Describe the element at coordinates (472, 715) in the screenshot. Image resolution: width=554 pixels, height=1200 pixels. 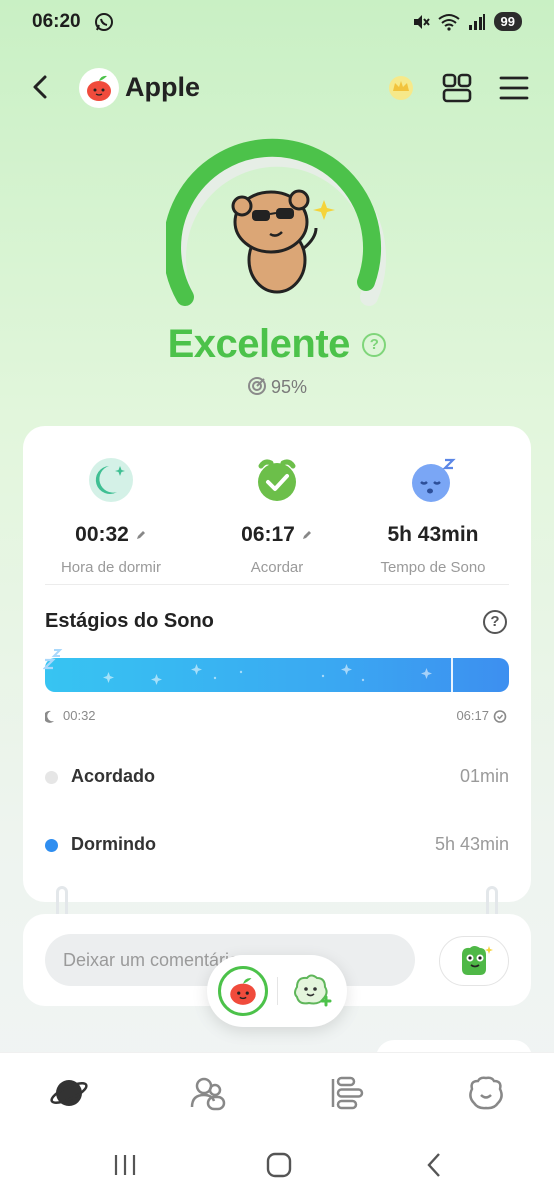
I see `stages-end-time: 06:17` at that location.